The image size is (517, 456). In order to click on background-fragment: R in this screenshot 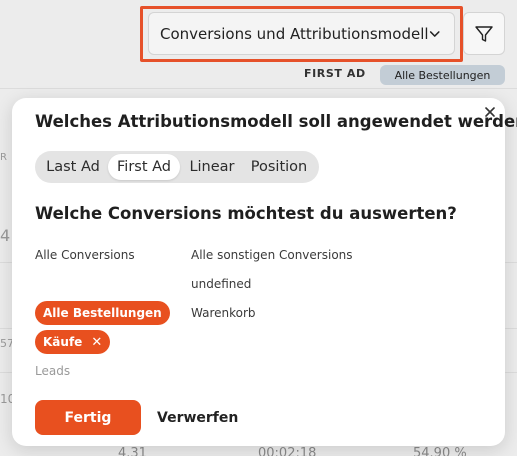, I will do `click(3, 157)`.